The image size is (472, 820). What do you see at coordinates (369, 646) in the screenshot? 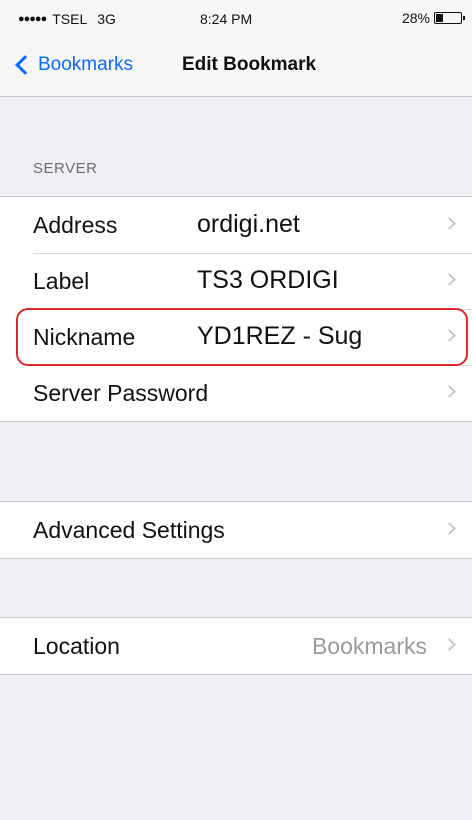
I see `location-value: Bookmarks` at bounding box center [369, 646].